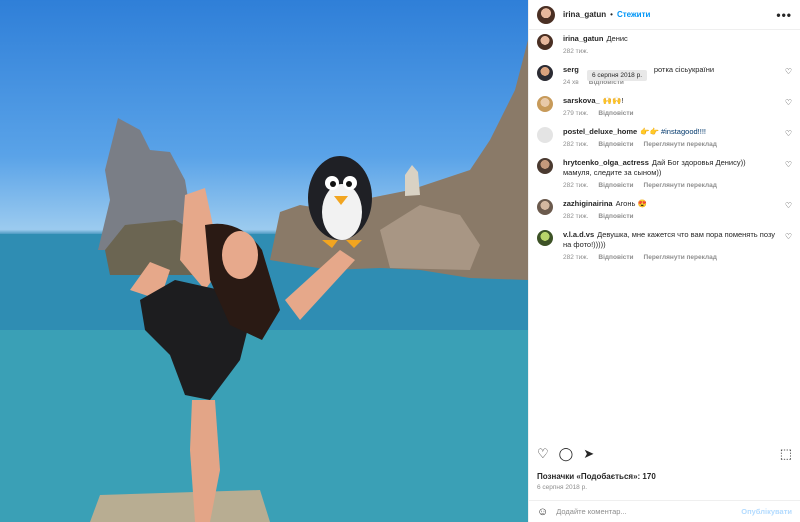 The width and height of the screenshot is (800, 522). I want to click on author-avatar, so click(546, 14).